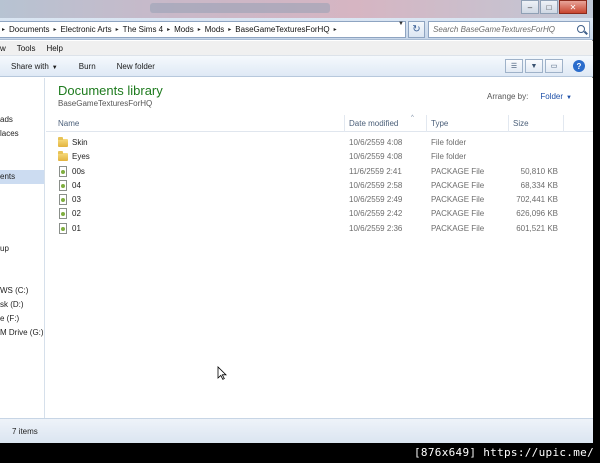 Image resolution: width=600 pixels, height=463 pixels. Describe the element at coordinates (554, 66) in the screenshot. I see `preview-pane-icon: ▭` at that location.